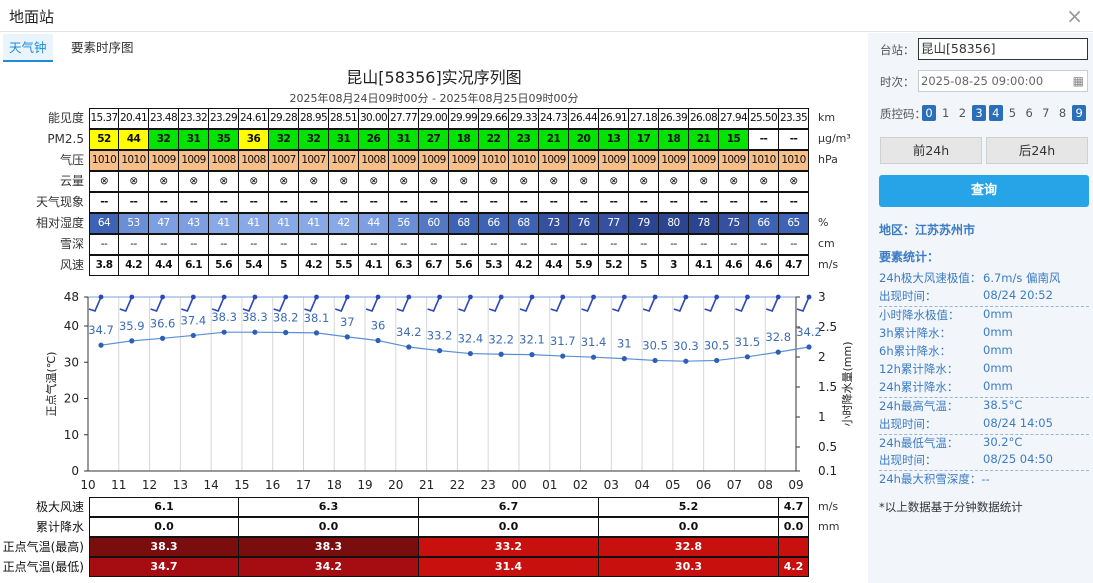 The width and height of the screenshot is (1093, 583). What do you see at coordinates (984, 352) in the screenshot?
I see `stat-item: 6h累计降水： 0mm` at bounding box center [984, 352].